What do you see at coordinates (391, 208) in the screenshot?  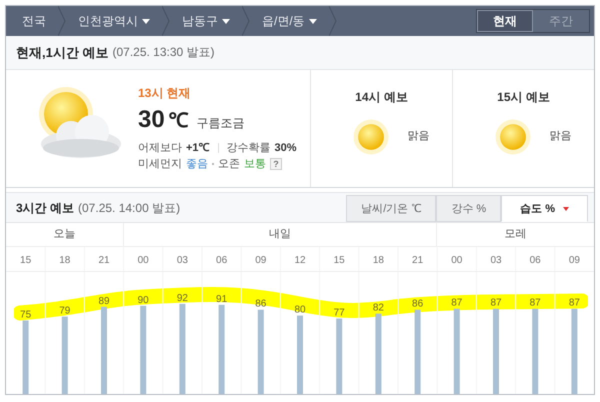 I see `data-tab: 날씨/기온 ℃` at bounding box center [391, 208].